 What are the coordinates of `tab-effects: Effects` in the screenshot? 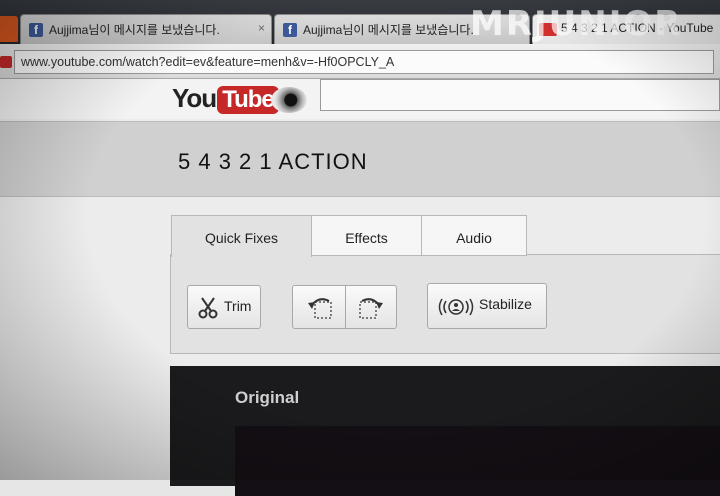 It's located at (366, 235).